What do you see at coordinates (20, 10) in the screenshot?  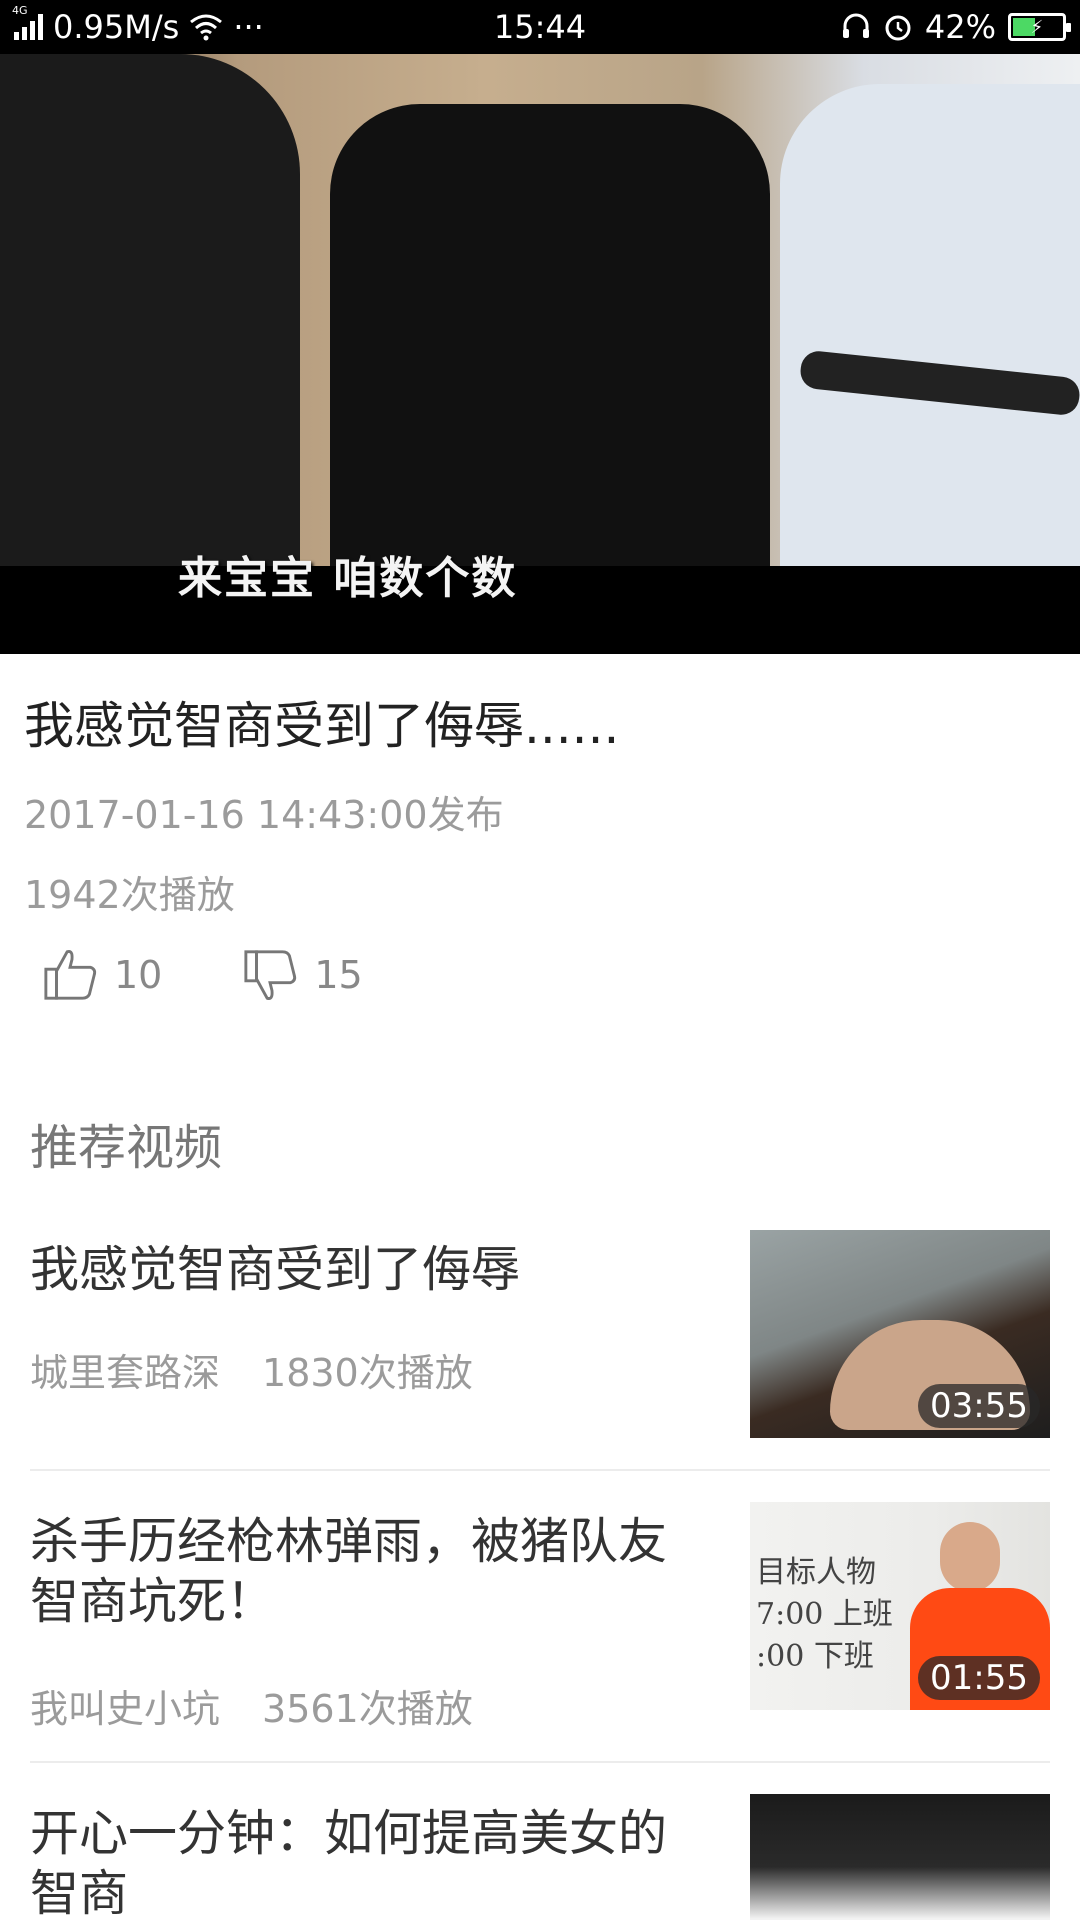 I see `network-type-label: 4G` at bounding box center [20, 10].